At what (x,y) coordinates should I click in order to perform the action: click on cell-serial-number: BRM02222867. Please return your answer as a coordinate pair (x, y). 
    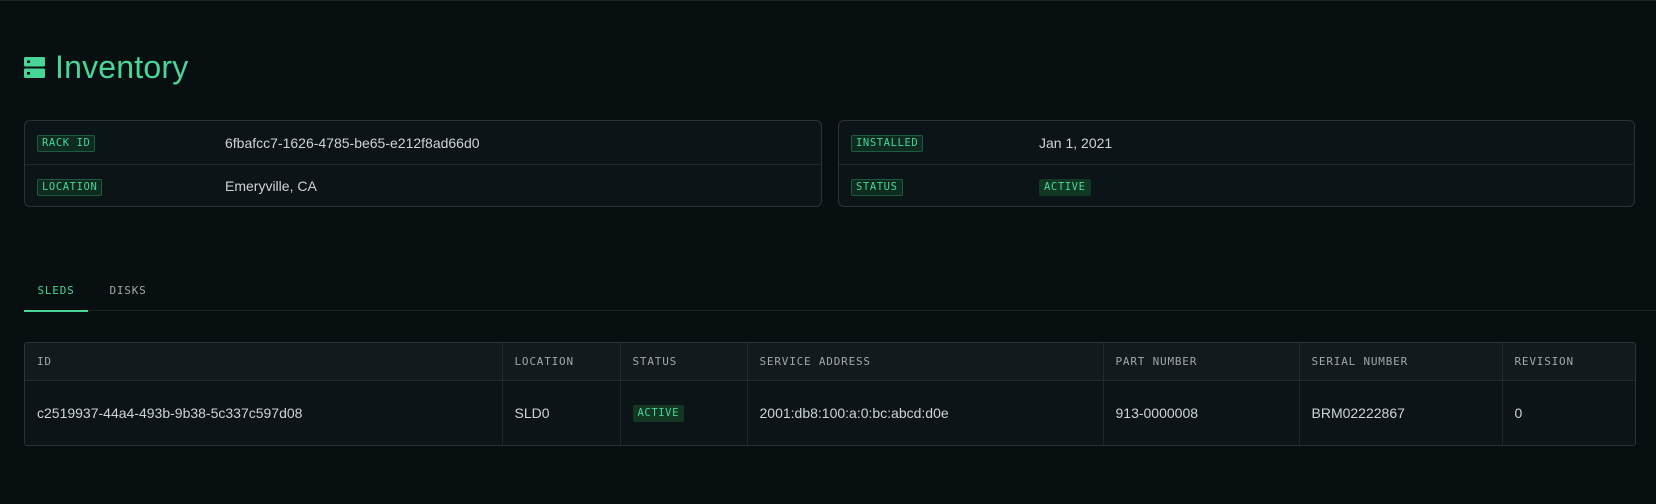
    Looking at the image, I should click on (1400, 412).